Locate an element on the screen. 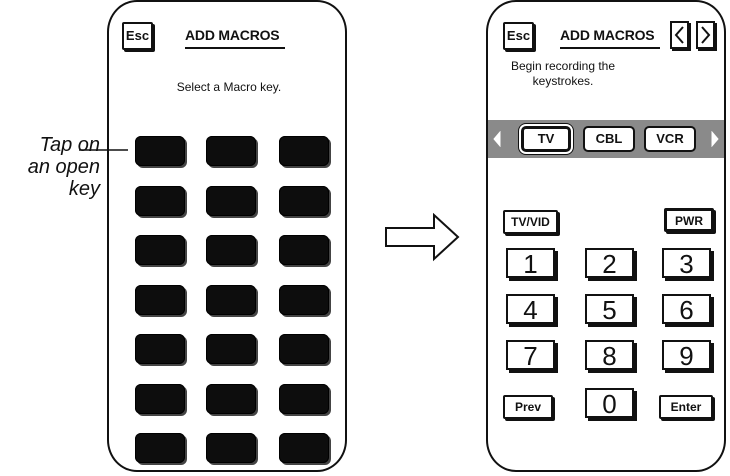  chevron-left-icon is located at coordinates (679, 35).